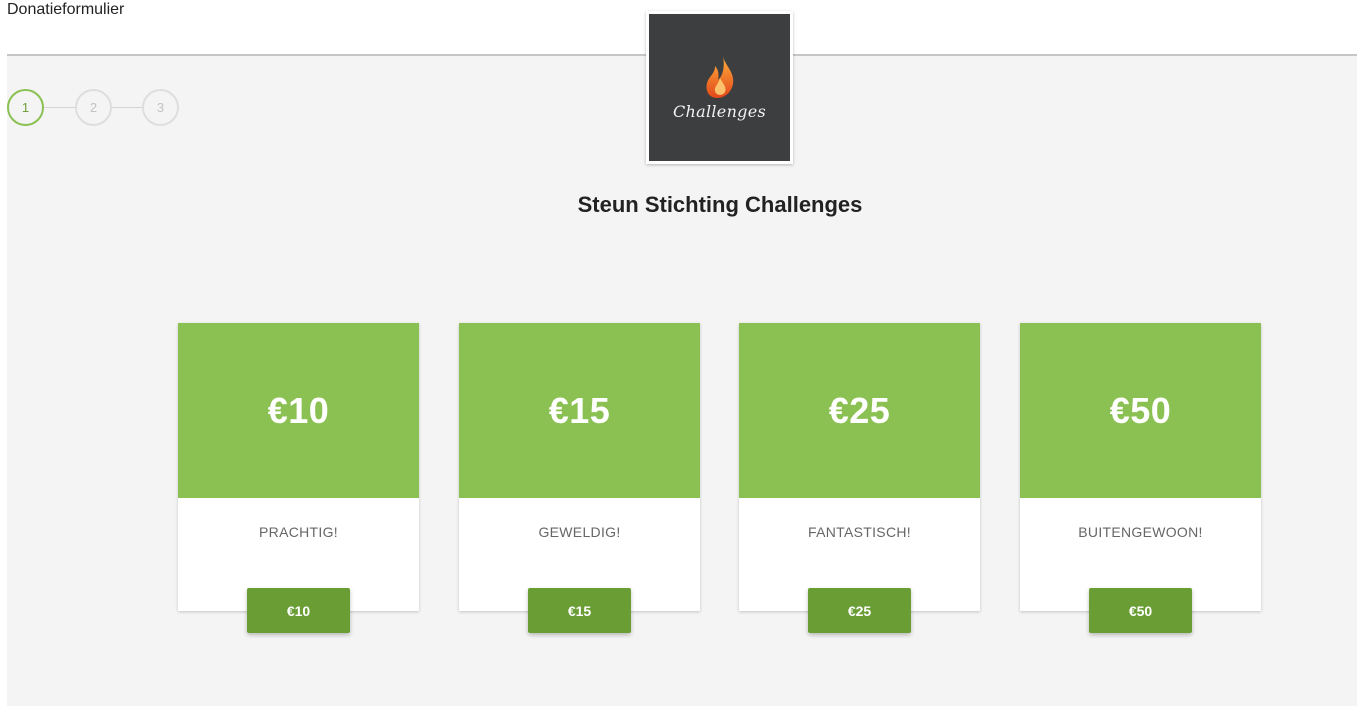 The height and width of the screenshot is (706, 1357). I want to click on card-amount: €10, so click(298, 410).